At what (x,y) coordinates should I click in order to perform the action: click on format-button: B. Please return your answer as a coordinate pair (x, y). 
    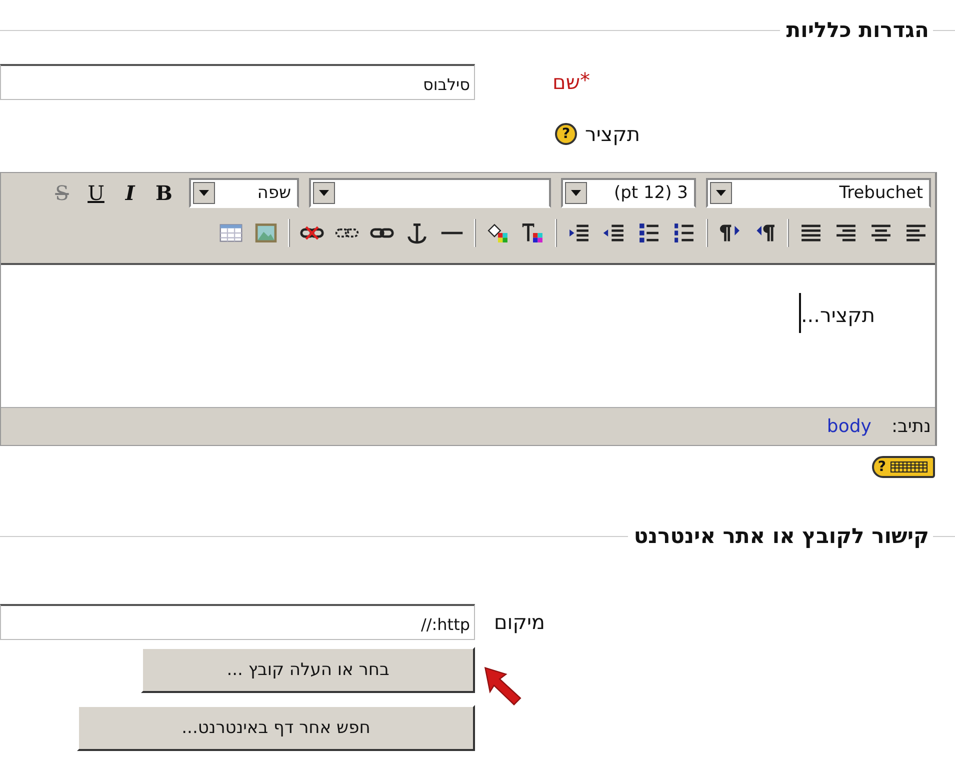
    Looking at the image, I should click on (164, 193).